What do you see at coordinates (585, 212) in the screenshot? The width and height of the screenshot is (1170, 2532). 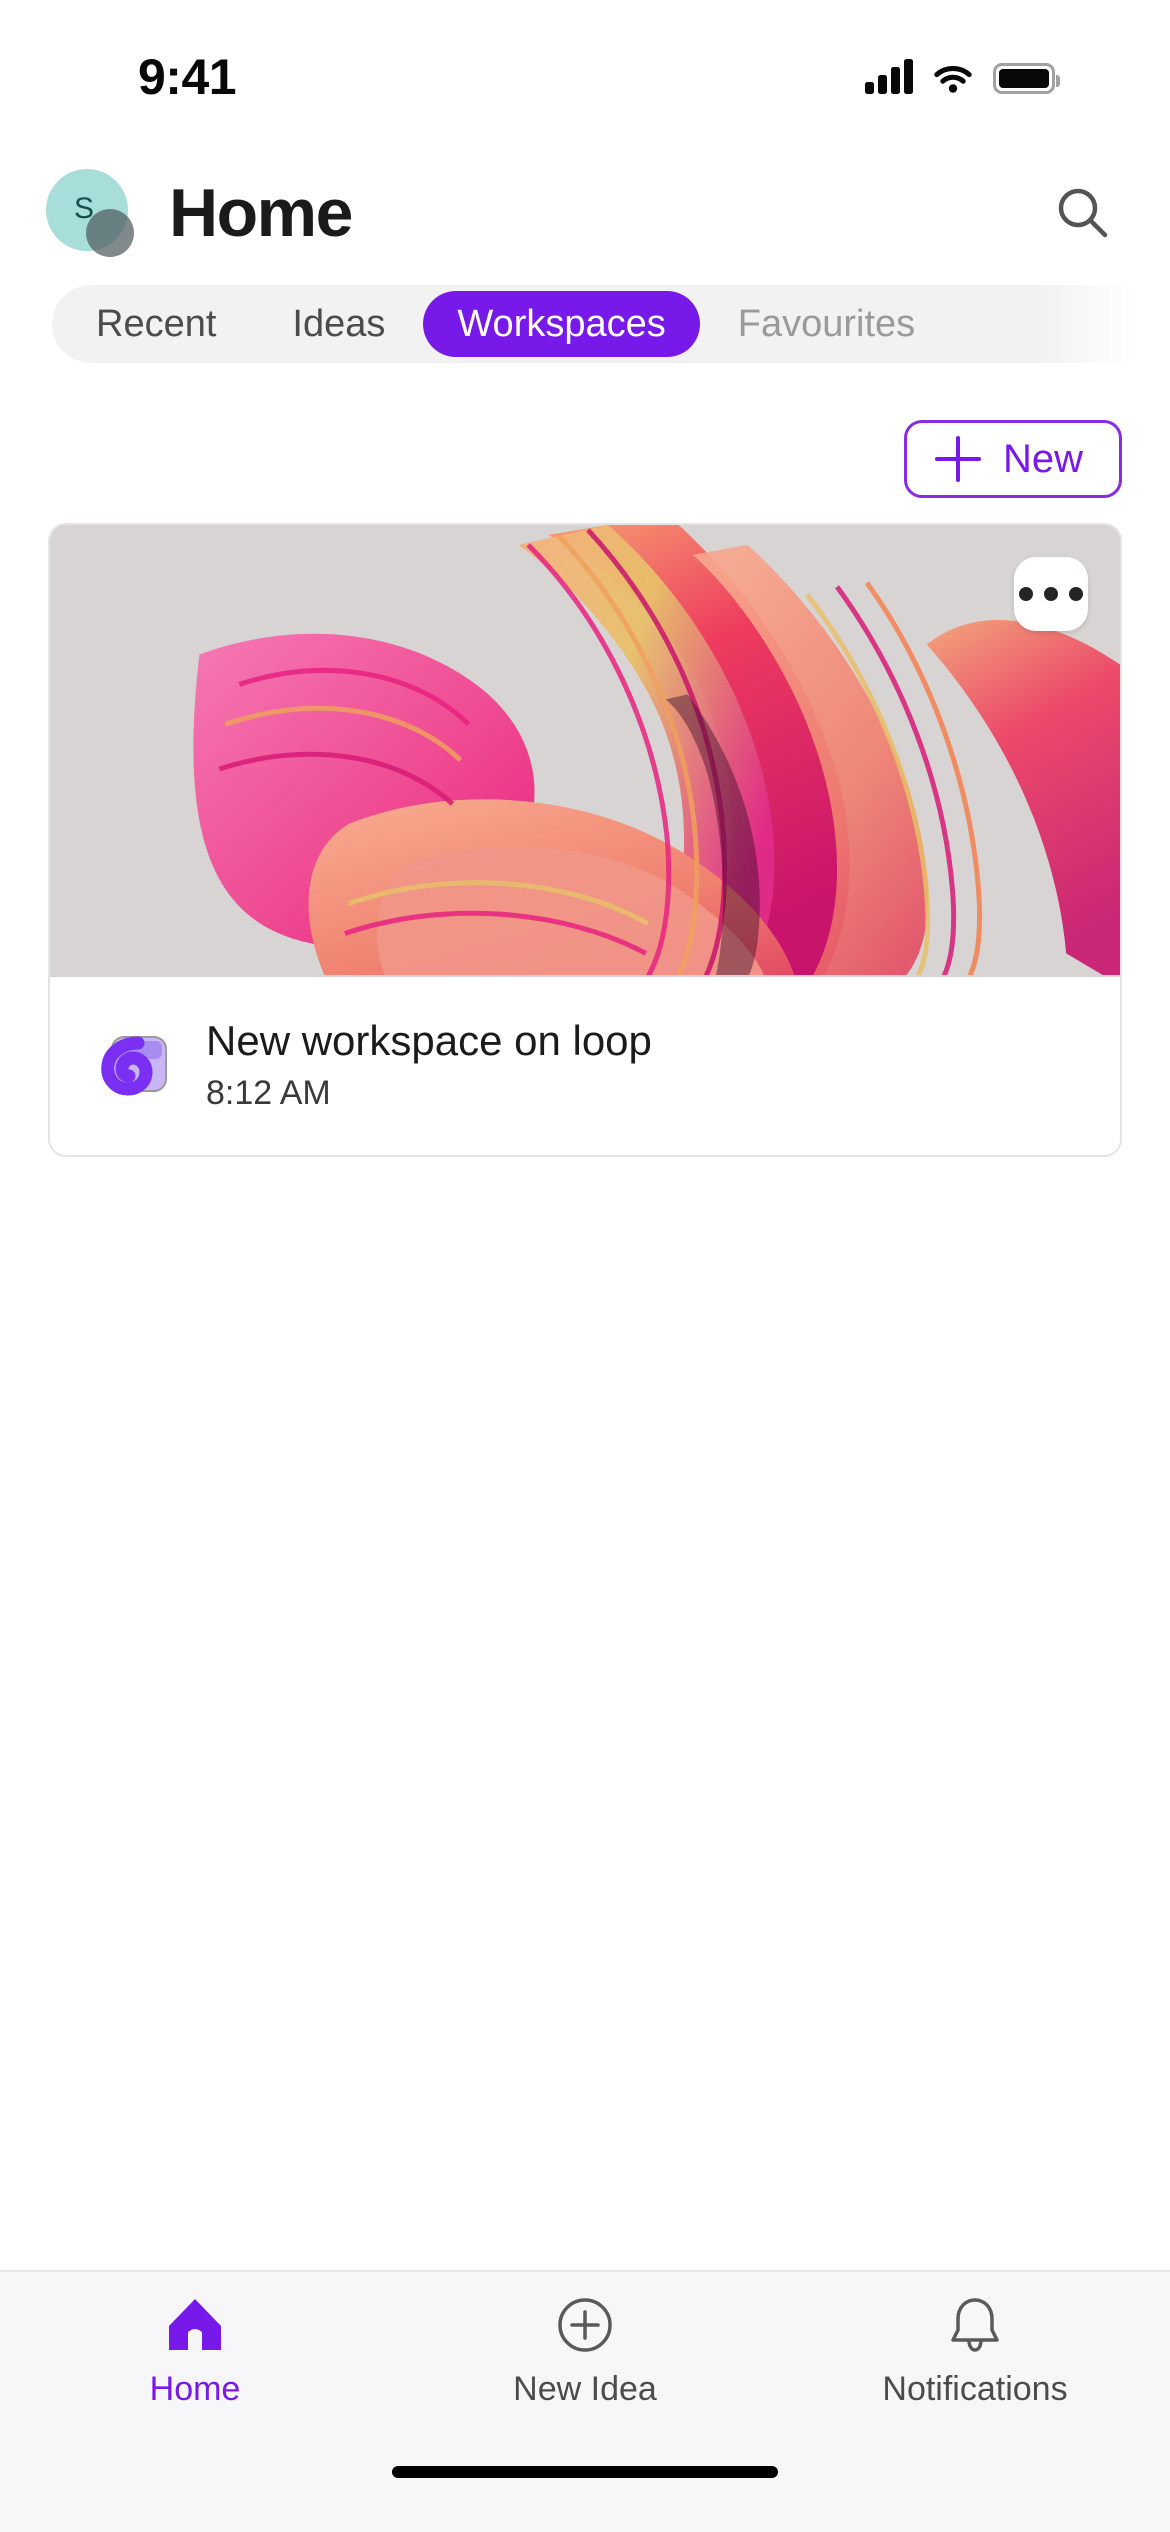 I see `app-header: S Home` at bounding box center [585, 212].